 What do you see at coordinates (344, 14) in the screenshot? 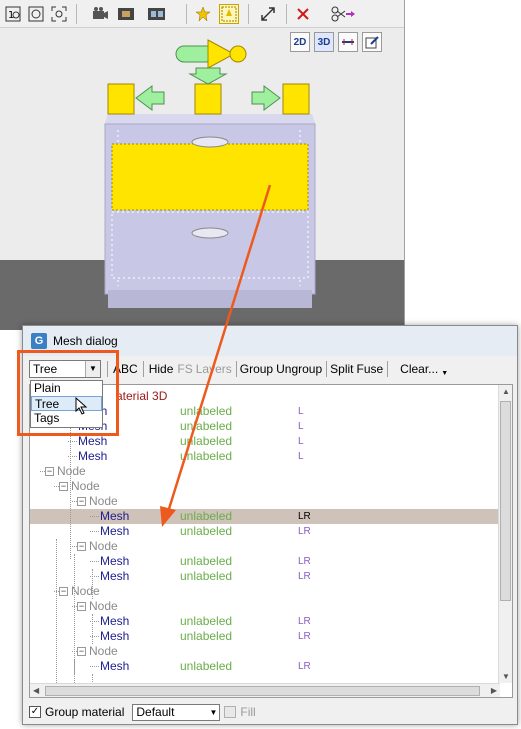
I see `scissors-icon` at bounding box center [344, 14].